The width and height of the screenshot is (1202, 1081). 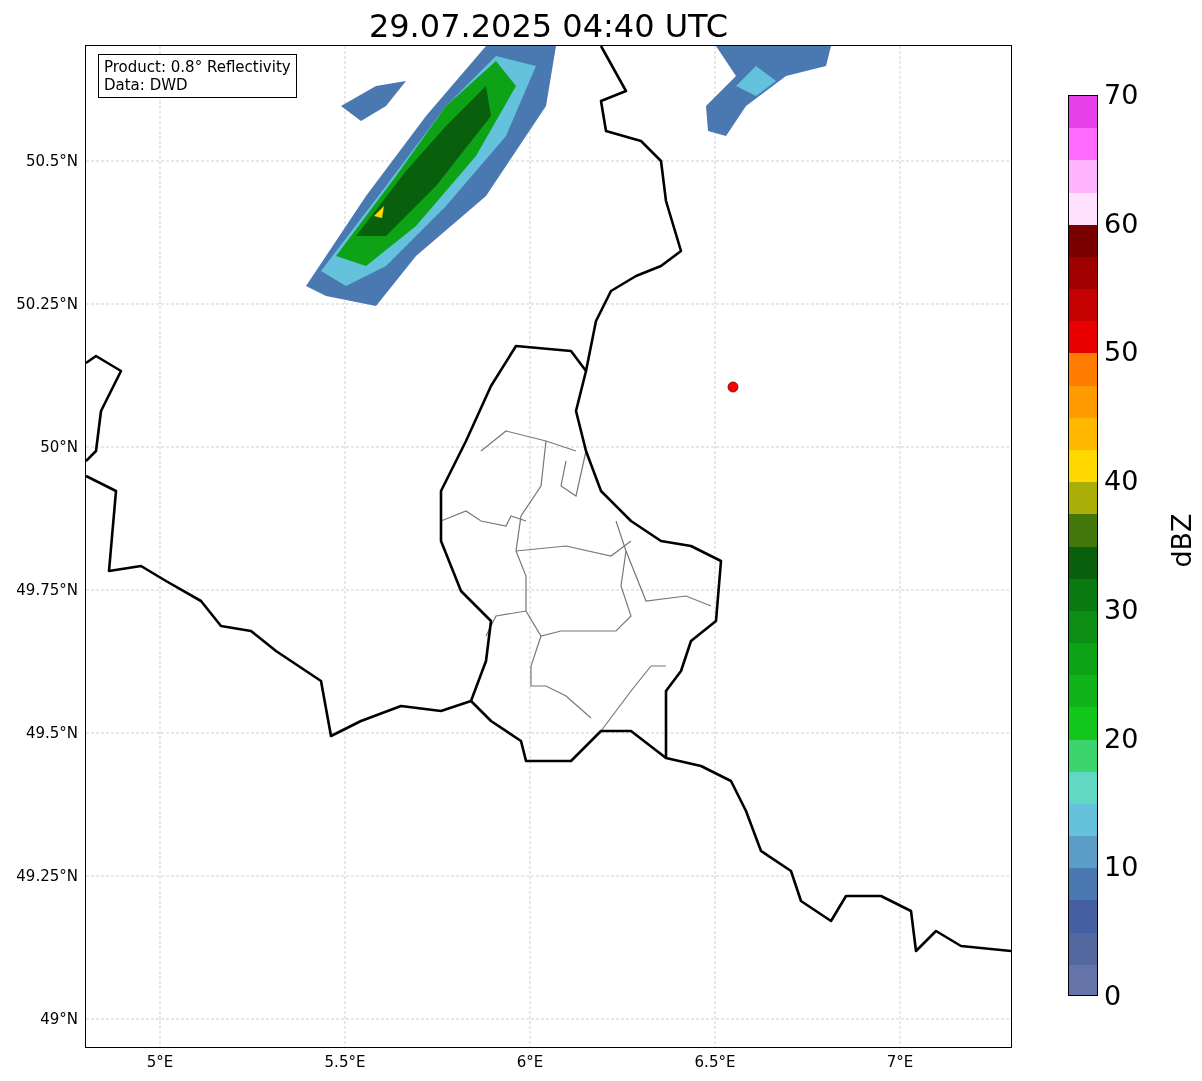 What do you see at coordinates (160, 1062) in the screenshot?
I see `longitude-label: 5°E` at bounding box center [160, 1062].